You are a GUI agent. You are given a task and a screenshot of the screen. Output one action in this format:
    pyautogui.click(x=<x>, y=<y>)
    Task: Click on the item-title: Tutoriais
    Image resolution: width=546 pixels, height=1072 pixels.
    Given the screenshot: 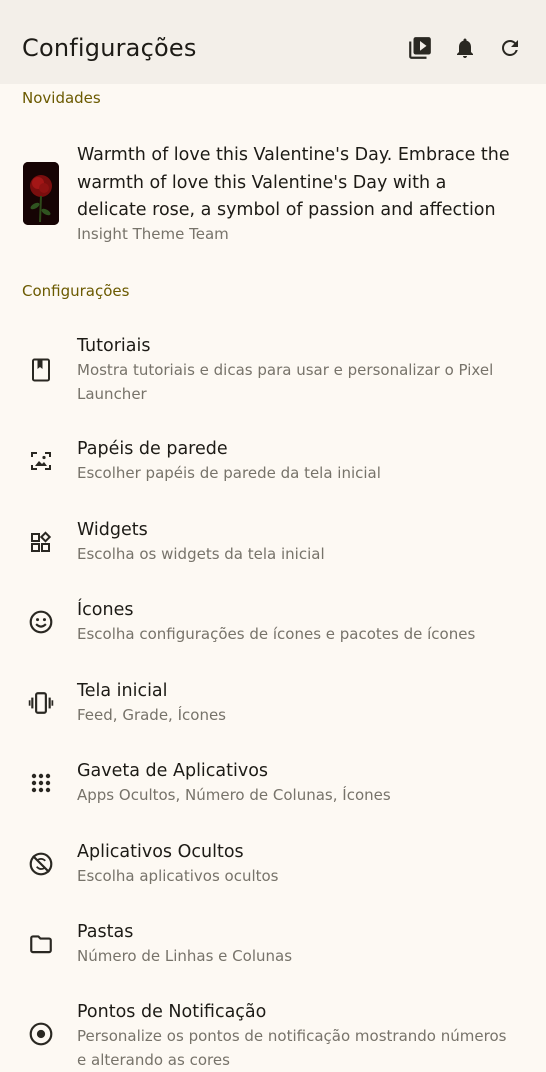 What is the action you would take?
    pyautogui.click(x=114, y=346)
    